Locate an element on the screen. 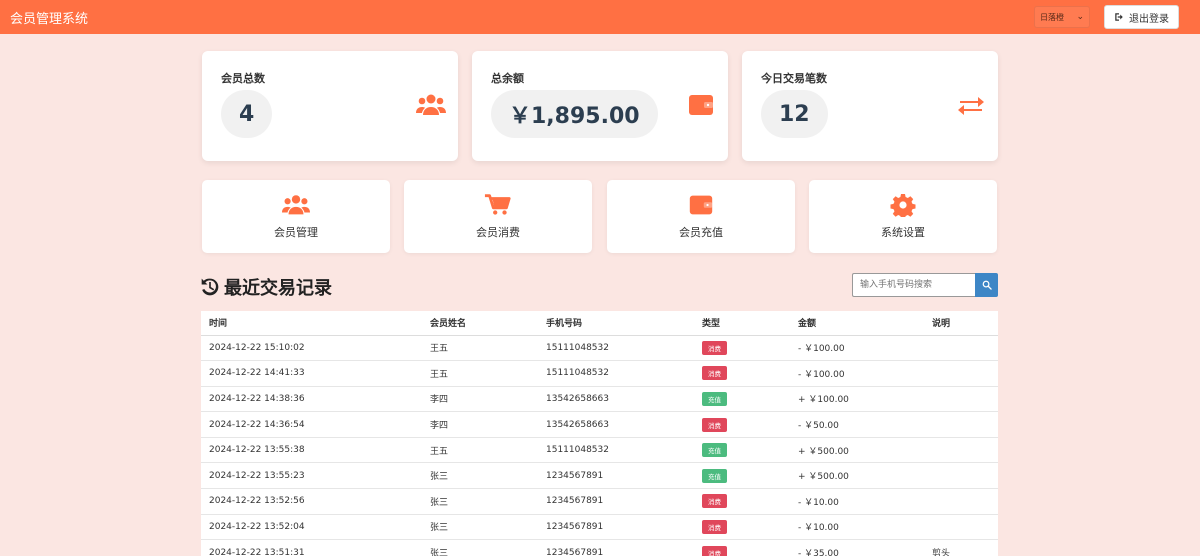 This screenshot has width=1200, height=556. nav-card-label: 系统设置 is located at coordinates (903, 232).